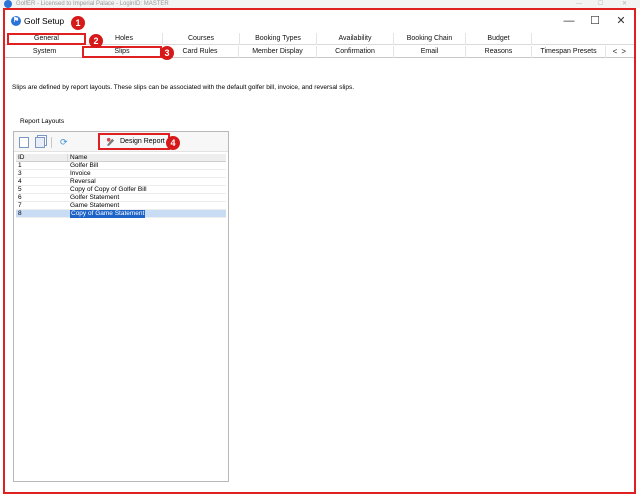 This screenshot has width=640, height=499. What do you see at coordinates (624, 4) in the screenshot?
I see `outer-close-button: ✕` at bounding box center [624, 4].